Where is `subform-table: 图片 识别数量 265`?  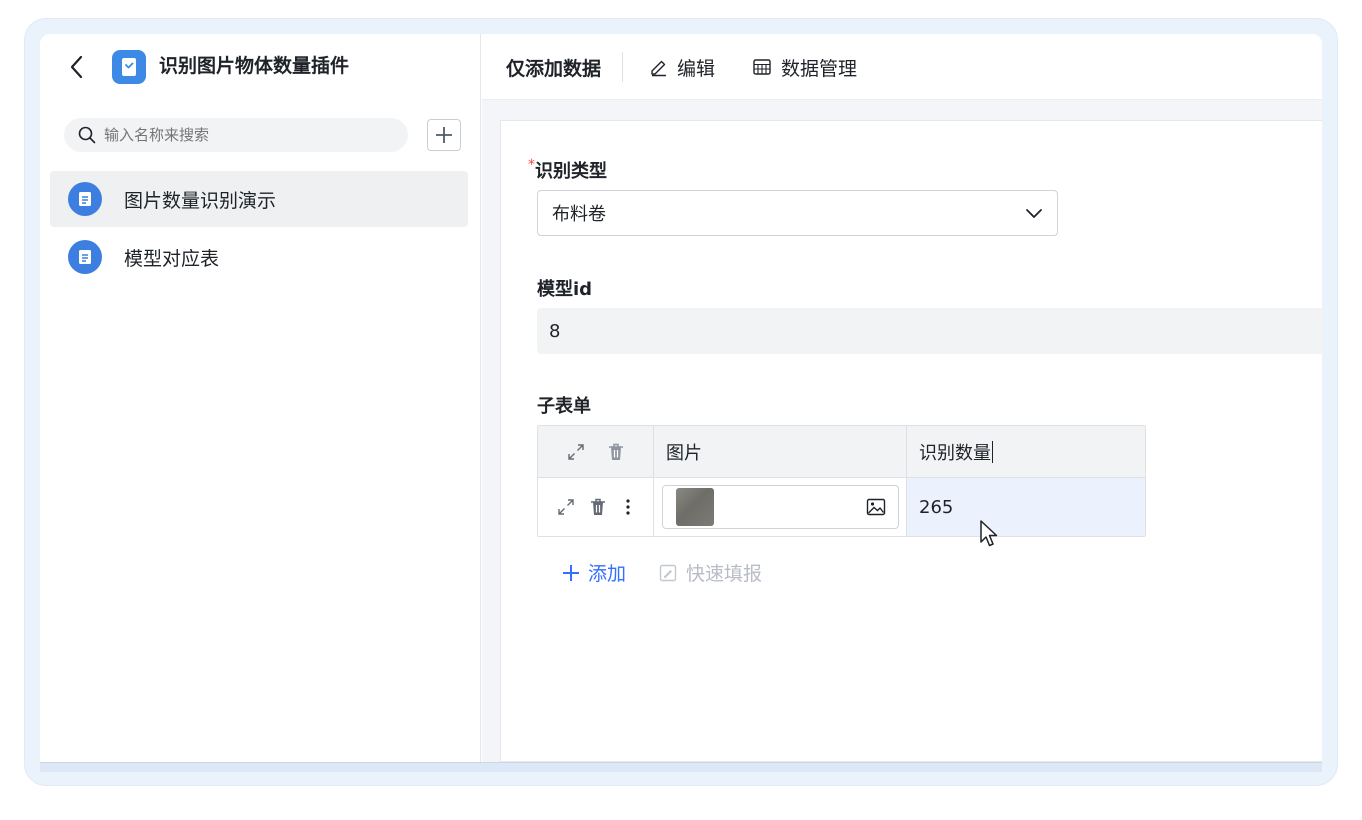 subform-table: 图片 识别数量 265 is located at coordinates (841, 481).